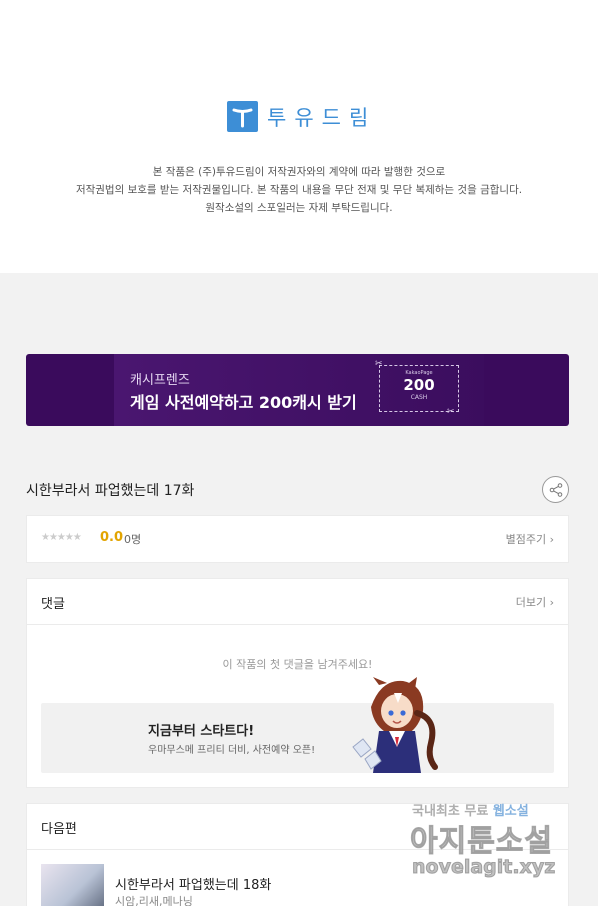  I want to click on site-watermark: 국내최초 무료 웹소설 아지툰소설 novelagit.xyz, so click(498, 843).